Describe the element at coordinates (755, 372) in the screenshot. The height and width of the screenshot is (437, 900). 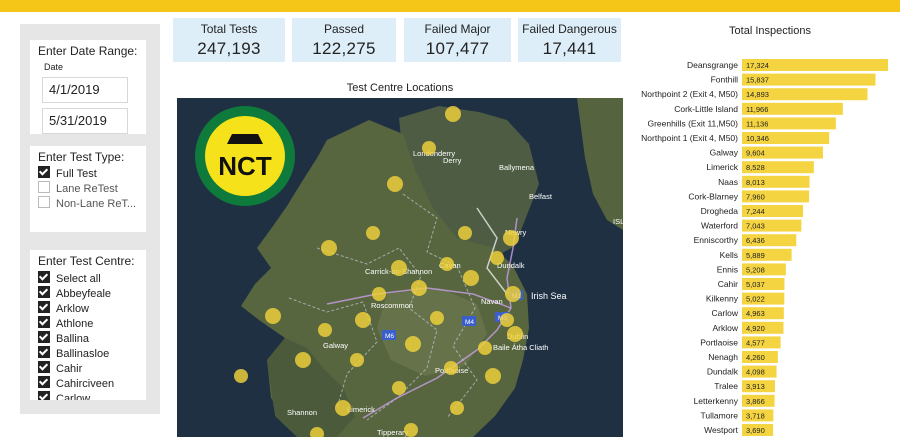
I see `data-label: 4,098` at that location.